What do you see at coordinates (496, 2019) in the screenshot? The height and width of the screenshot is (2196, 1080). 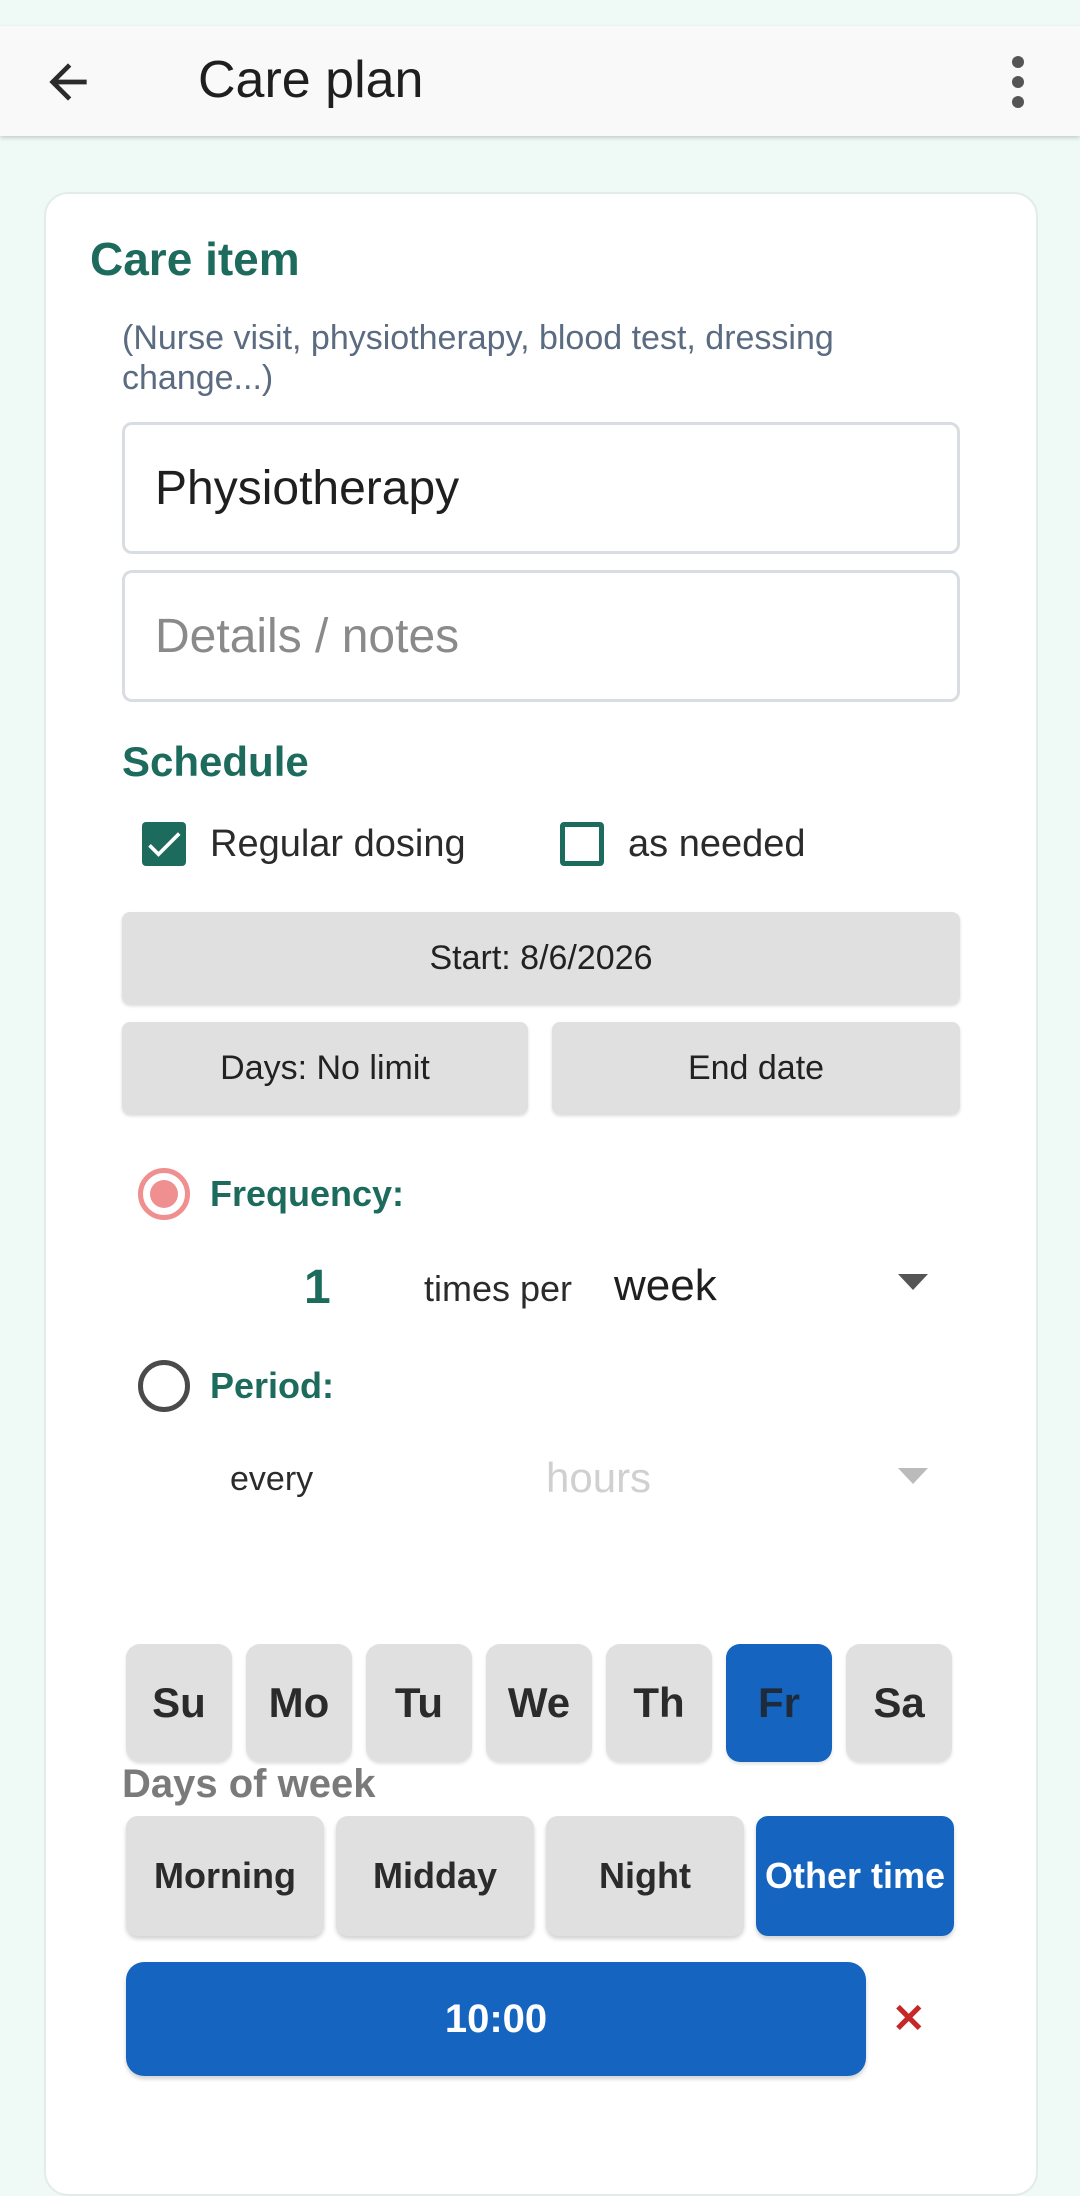 I see `time-value-button: 10:00` at bounding box center [496, 2019].